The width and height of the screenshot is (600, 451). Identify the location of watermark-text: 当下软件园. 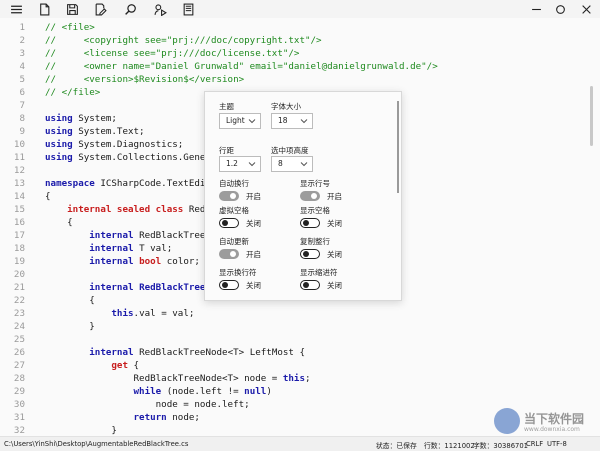
(554, 419).